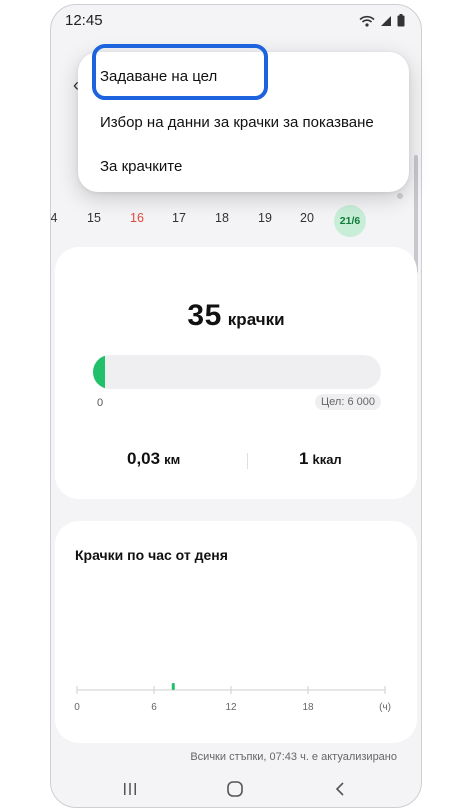  Describe the element at coordinates (100, 403) in the screenshot. I see `progress-min-label: 0` at that location.